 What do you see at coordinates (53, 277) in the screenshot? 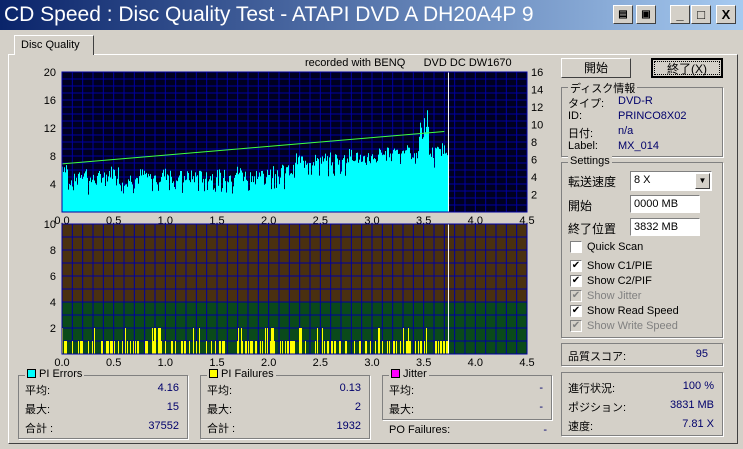
I see `y-tick-label: 6` at bounding box center [53, 277].